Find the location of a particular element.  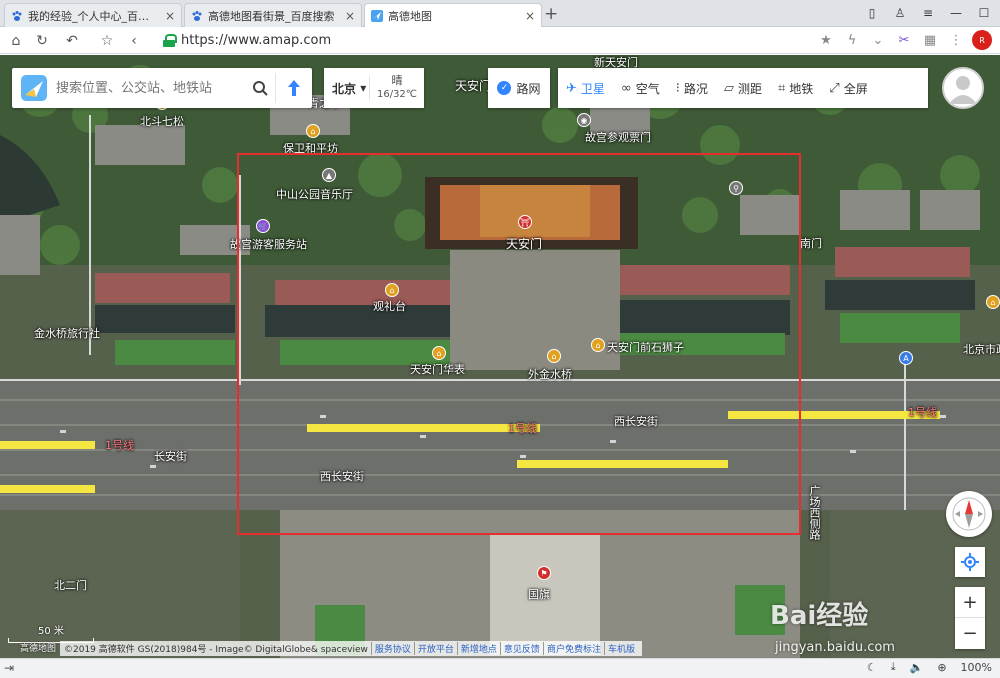

new-tab-button: + is located at coordinates (551, 14).